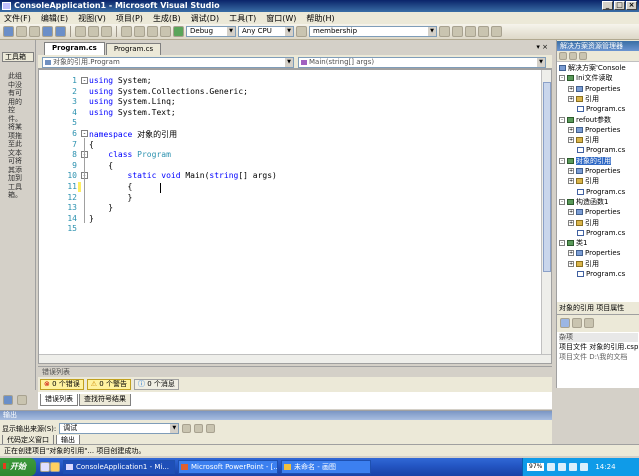 This screenshot has height=476, width=639. What do you see at coordinates (62, 384) in the screenshot?
I see `errors-filter-button: ⊗ 0 个错误` at bounding box center [62, 384].